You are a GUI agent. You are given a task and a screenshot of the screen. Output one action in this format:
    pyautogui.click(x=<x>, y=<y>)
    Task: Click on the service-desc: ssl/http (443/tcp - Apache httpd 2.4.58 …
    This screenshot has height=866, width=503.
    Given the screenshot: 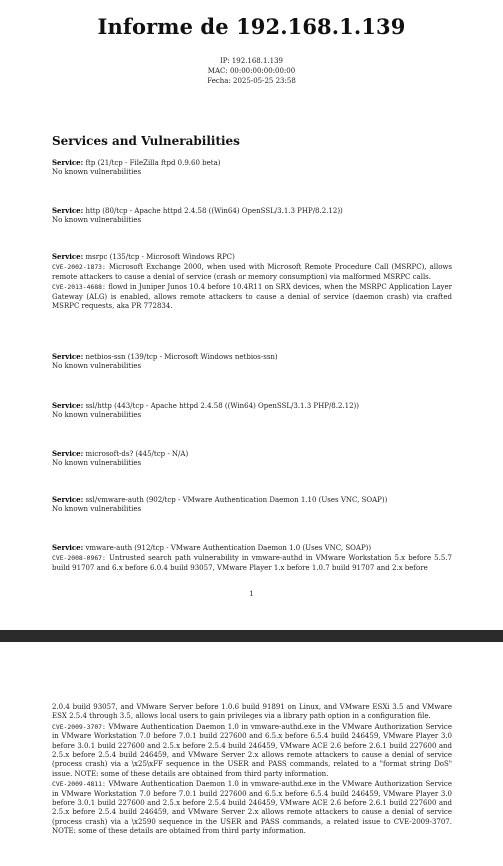 What is the action you would take?
    pyautogui.click(x=222, y=406)
    